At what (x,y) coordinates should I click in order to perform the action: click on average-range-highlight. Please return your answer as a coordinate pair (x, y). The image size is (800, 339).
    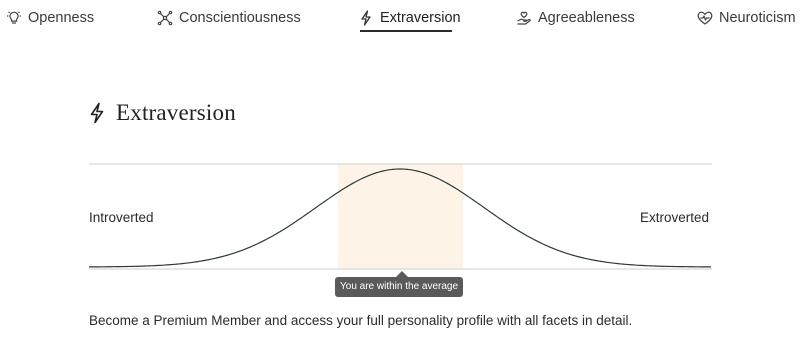
    Looking at the image, I should click on (400, 216).